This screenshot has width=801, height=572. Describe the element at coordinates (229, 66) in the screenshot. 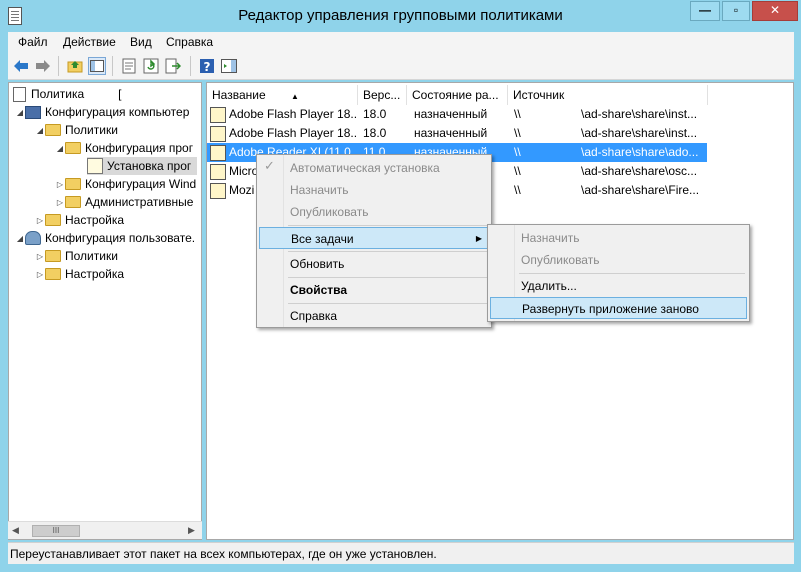

I see `show-action-pane-icon` at that location.